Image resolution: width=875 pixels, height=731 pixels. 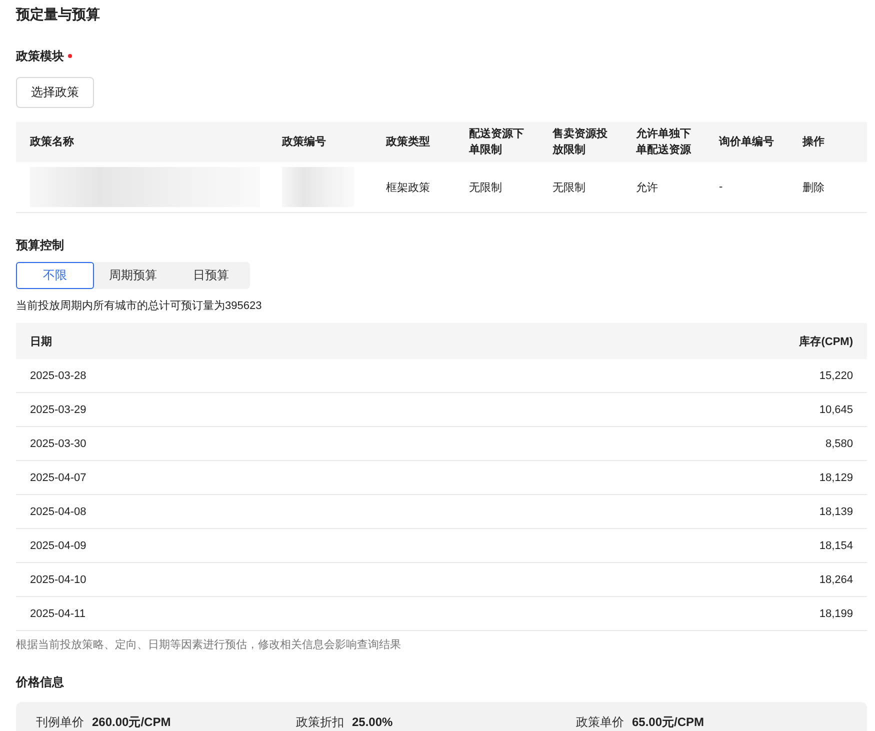 What do you see at coordinates (813, 142) in the screenshot?
I see `column-header: 操作` at bounding box center [813, 142].